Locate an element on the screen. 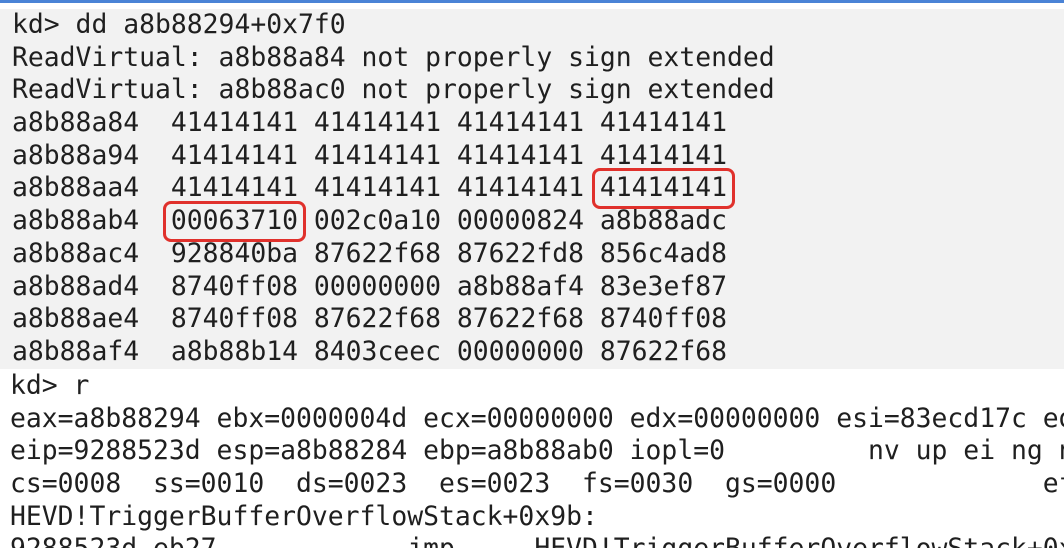 Image resolution: width=1064 pixels, height=548 pixels. window-top-border is located at coordinates (532, 1).